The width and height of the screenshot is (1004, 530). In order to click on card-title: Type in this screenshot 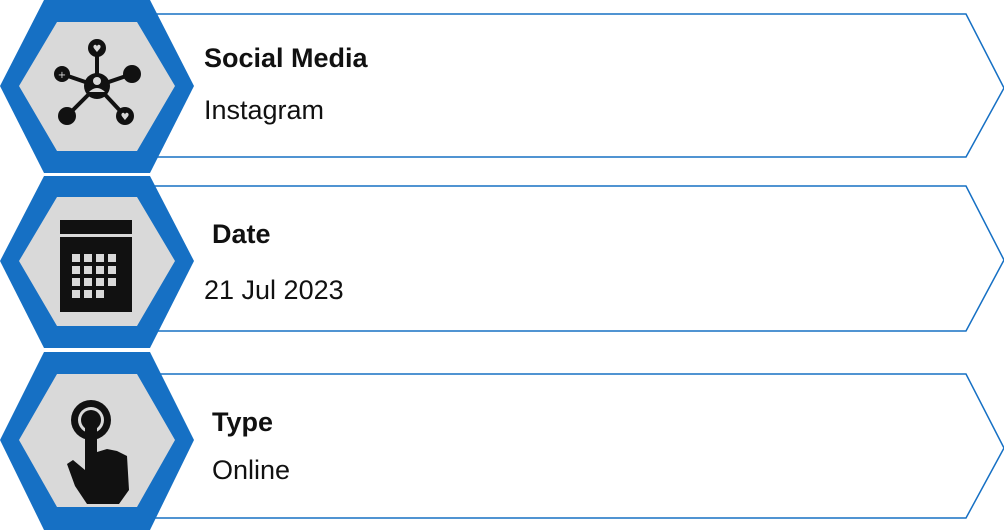, I will do `click(243, 422)`.